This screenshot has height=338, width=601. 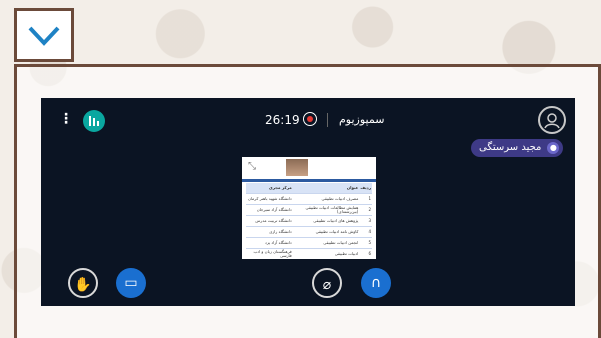 What do you see at coordinates (326, 232) in the screenshot?
I see `table-cell: کاوش نامه ادبیات تطبیقی` at bounding box center [326, 232].